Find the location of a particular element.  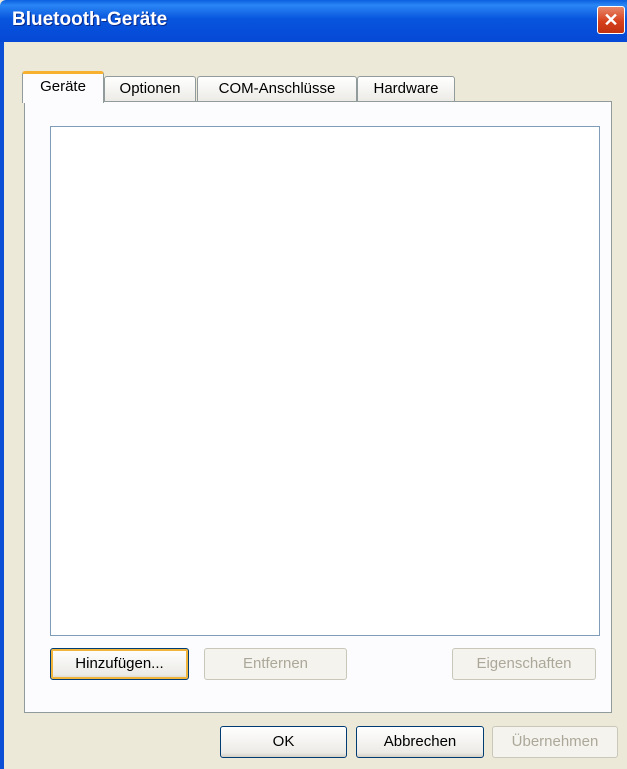

window-title: Bluetooth-Geräte is located at coordinates (90, 19).